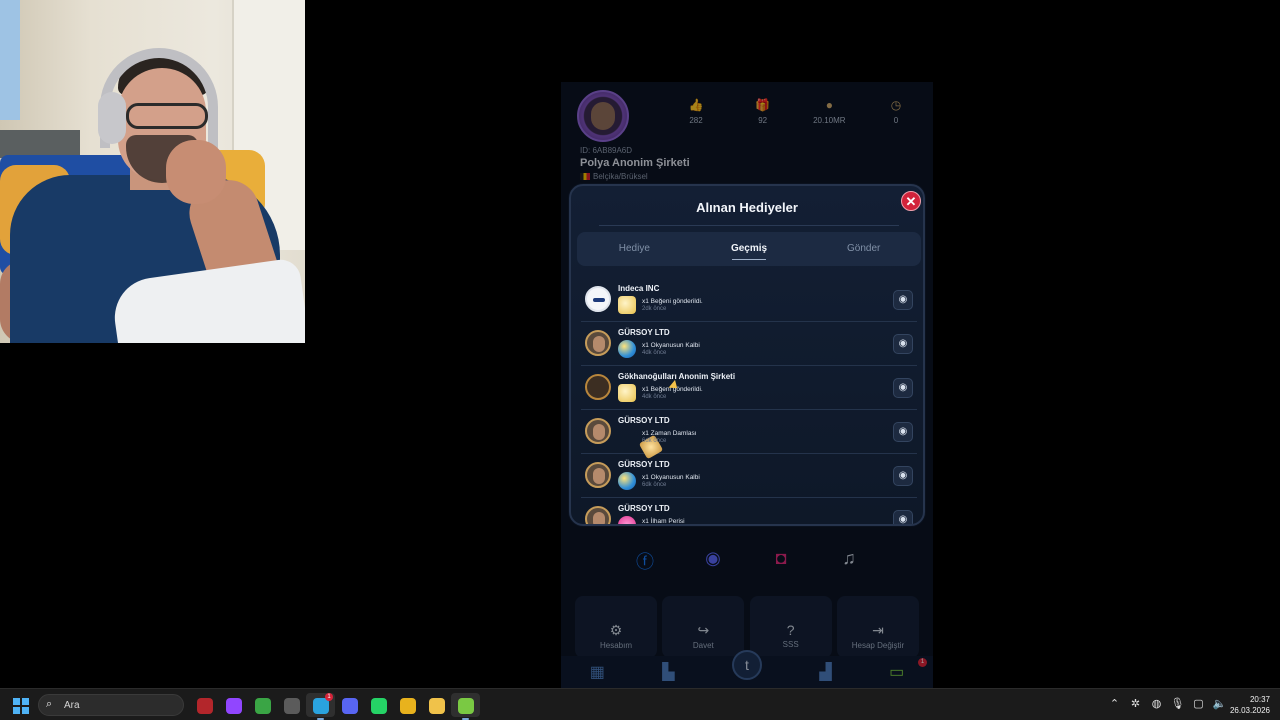  I want to click on factory-icon: ▙, so click(668, 672).